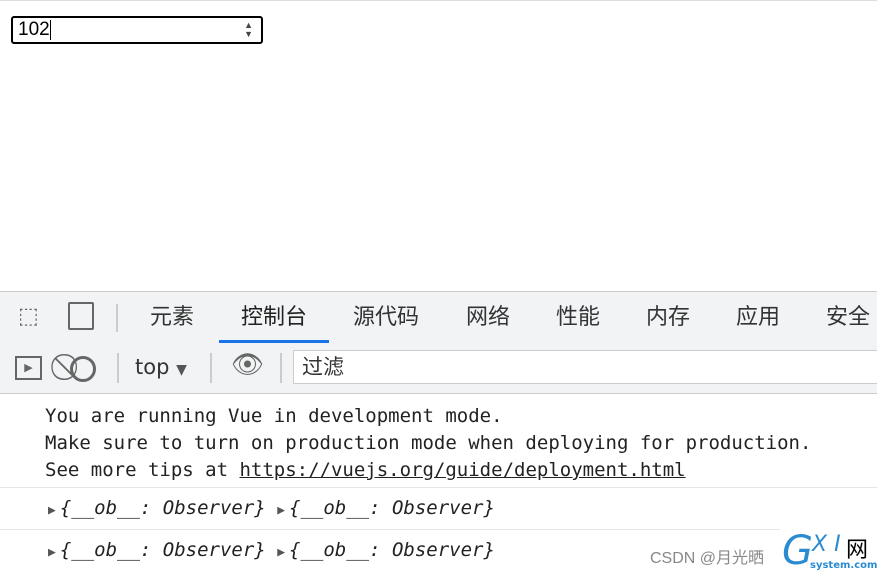  Describe the element at coordinates (585, 367) in the screenshot. I see `filter-input: 过滤` at that location.